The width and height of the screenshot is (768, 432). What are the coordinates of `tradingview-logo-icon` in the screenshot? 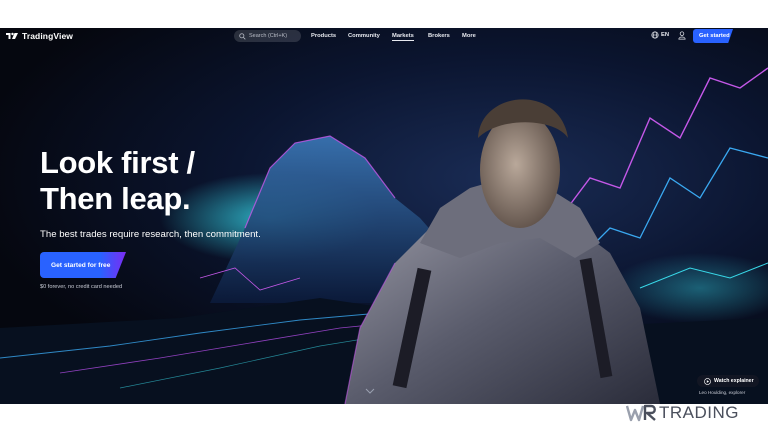 It's located at (12, 35).